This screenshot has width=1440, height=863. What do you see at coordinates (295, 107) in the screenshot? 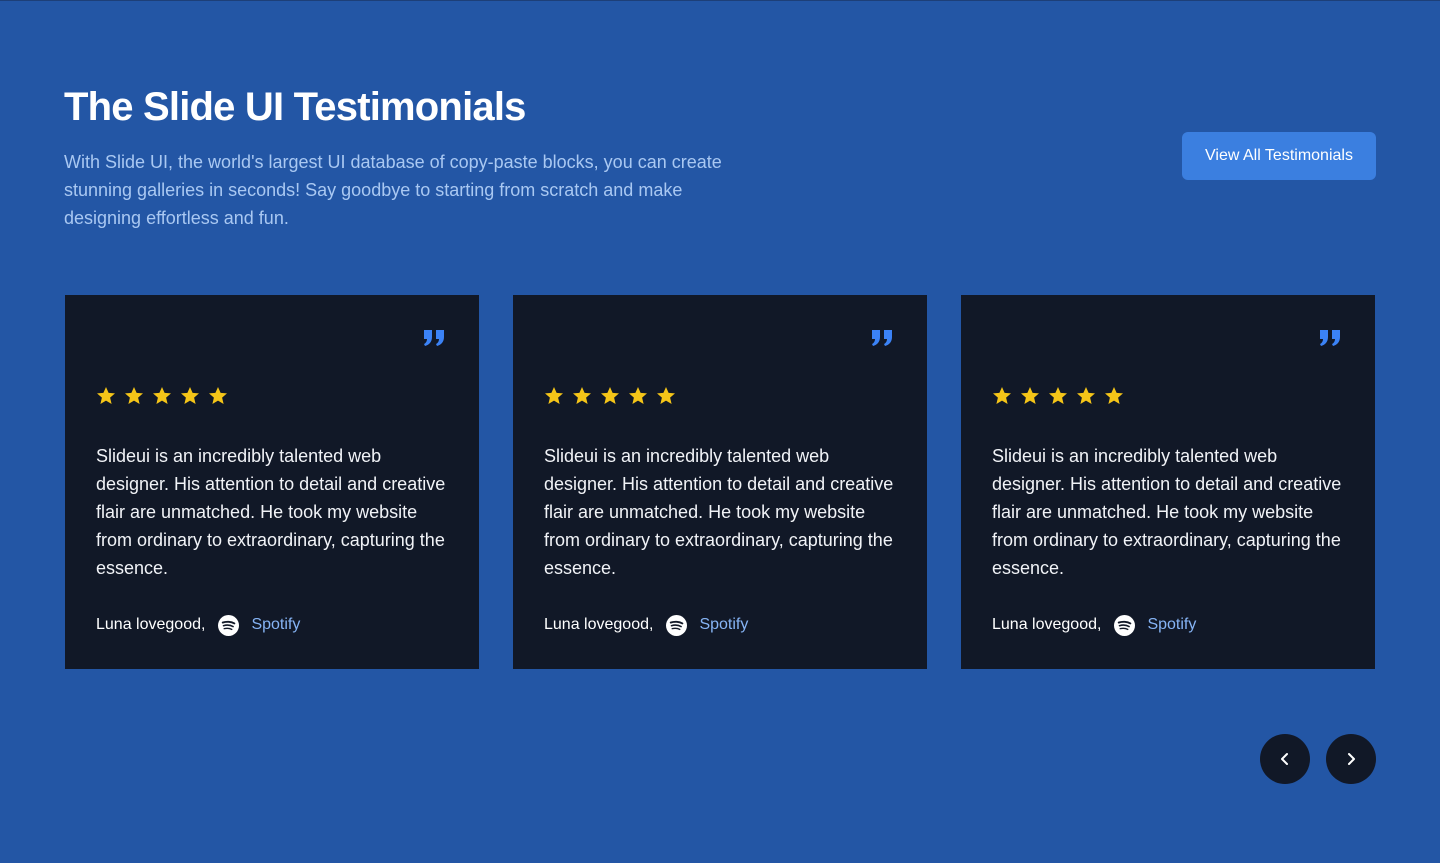
I see `section-title: The Slide UI Testimonials` at bounding box center [295, 107].